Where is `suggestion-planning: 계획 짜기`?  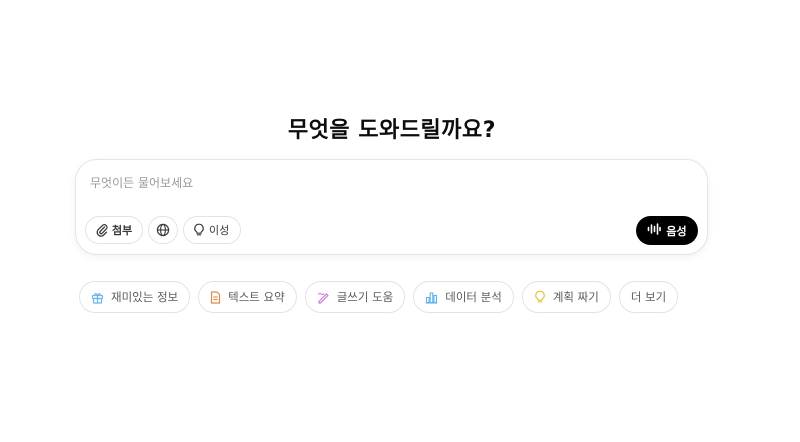 suggestion-planning: 계획 짜기 is located at coordinates (566, 297).